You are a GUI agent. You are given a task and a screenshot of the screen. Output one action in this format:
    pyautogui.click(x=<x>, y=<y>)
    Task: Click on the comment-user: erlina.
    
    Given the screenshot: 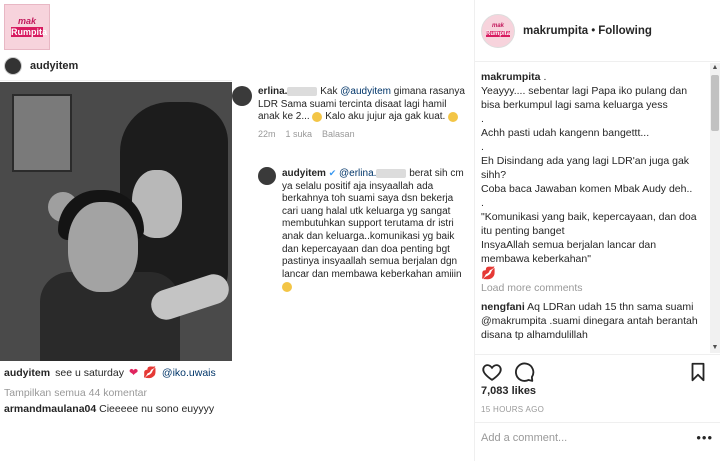 What is the action you would take?
    pyautogui.click(x=272, y=91)
    